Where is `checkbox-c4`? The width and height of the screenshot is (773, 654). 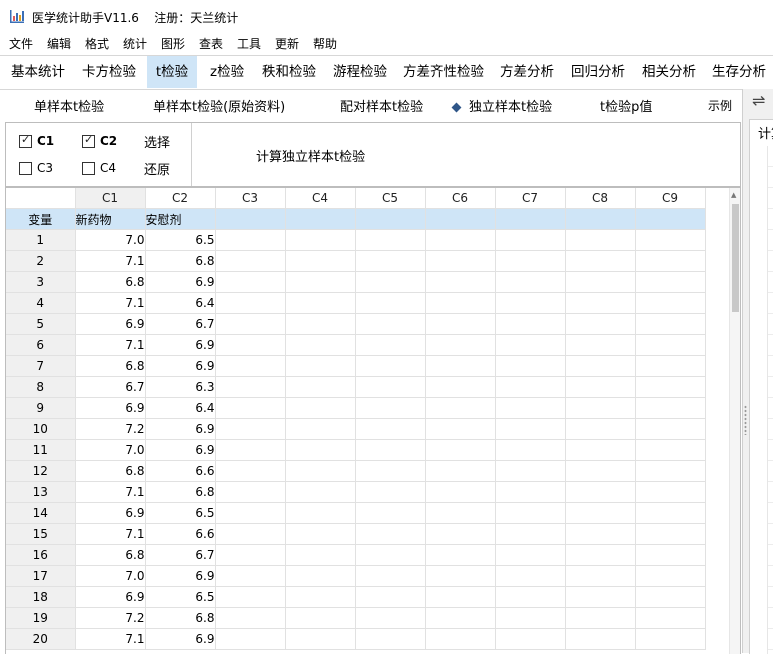
checkbox-c4 is located at coordinates (88, 168).